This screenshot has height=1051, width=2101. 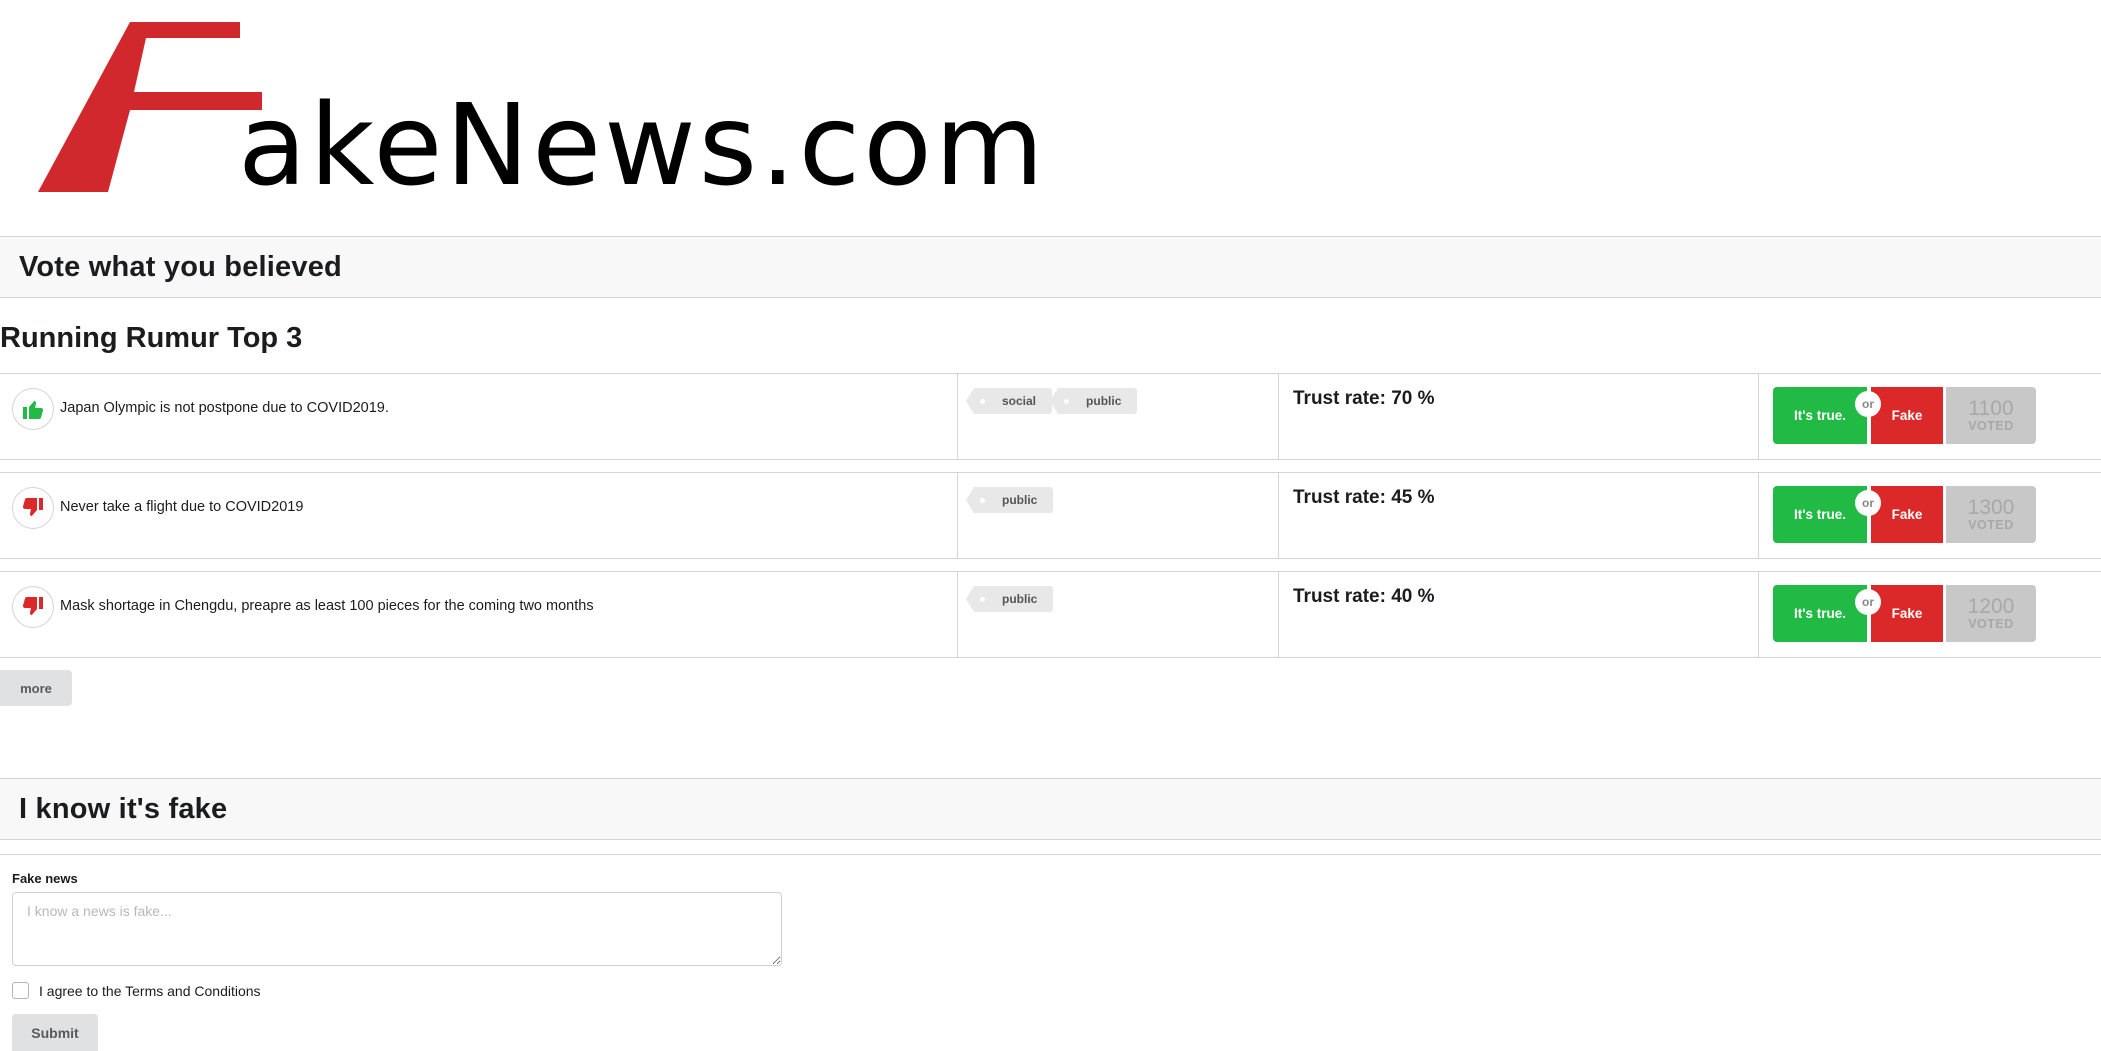 I want to click on site-logo: akeNews.com, so click(x=541, y=111).